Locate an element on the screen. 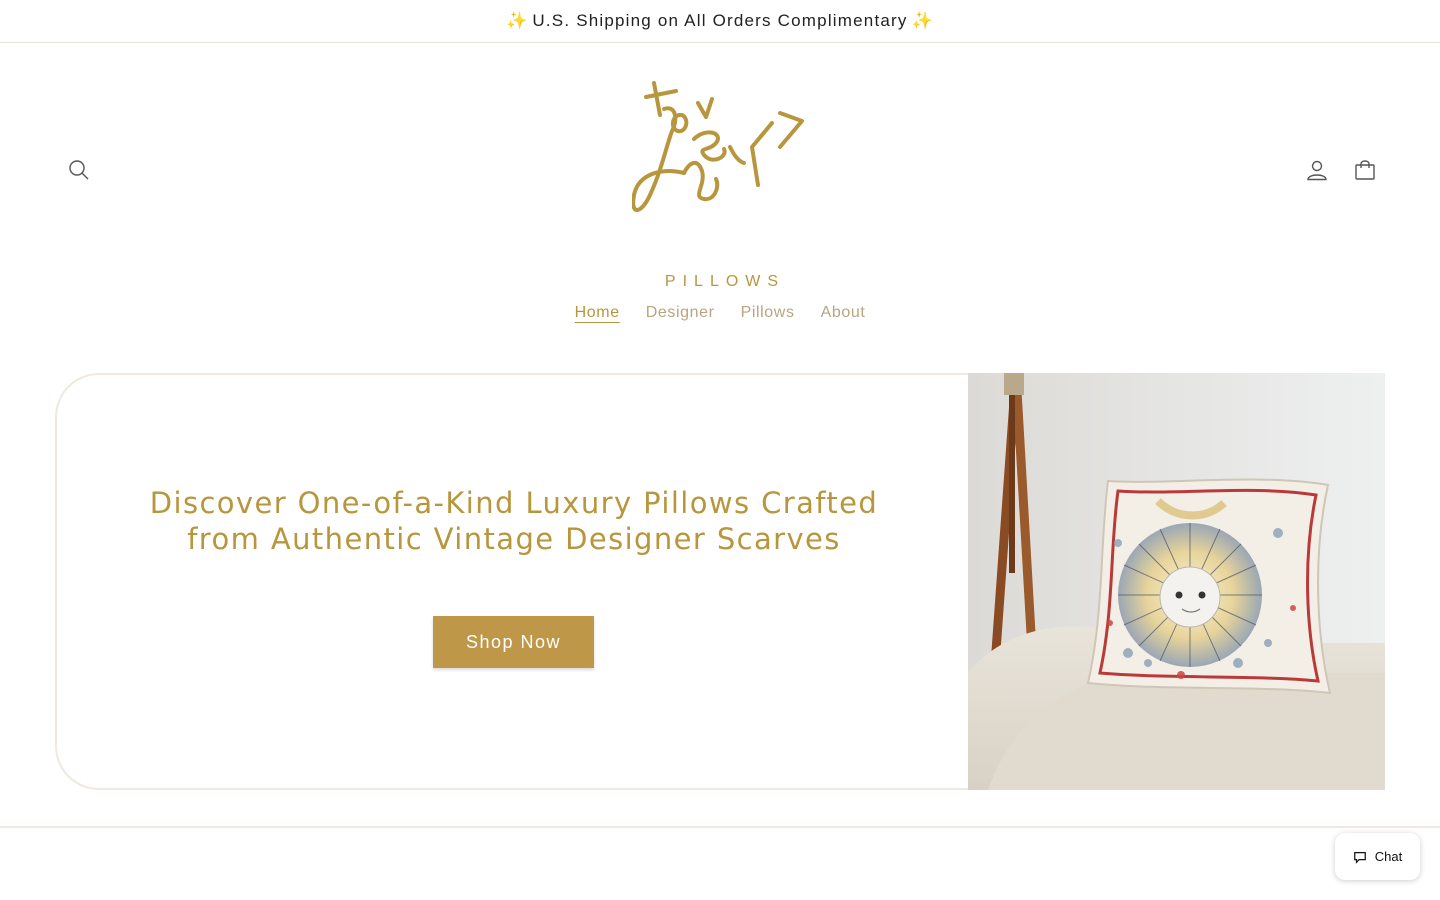  joey-logo-mark is located at coordinates (718, 146).